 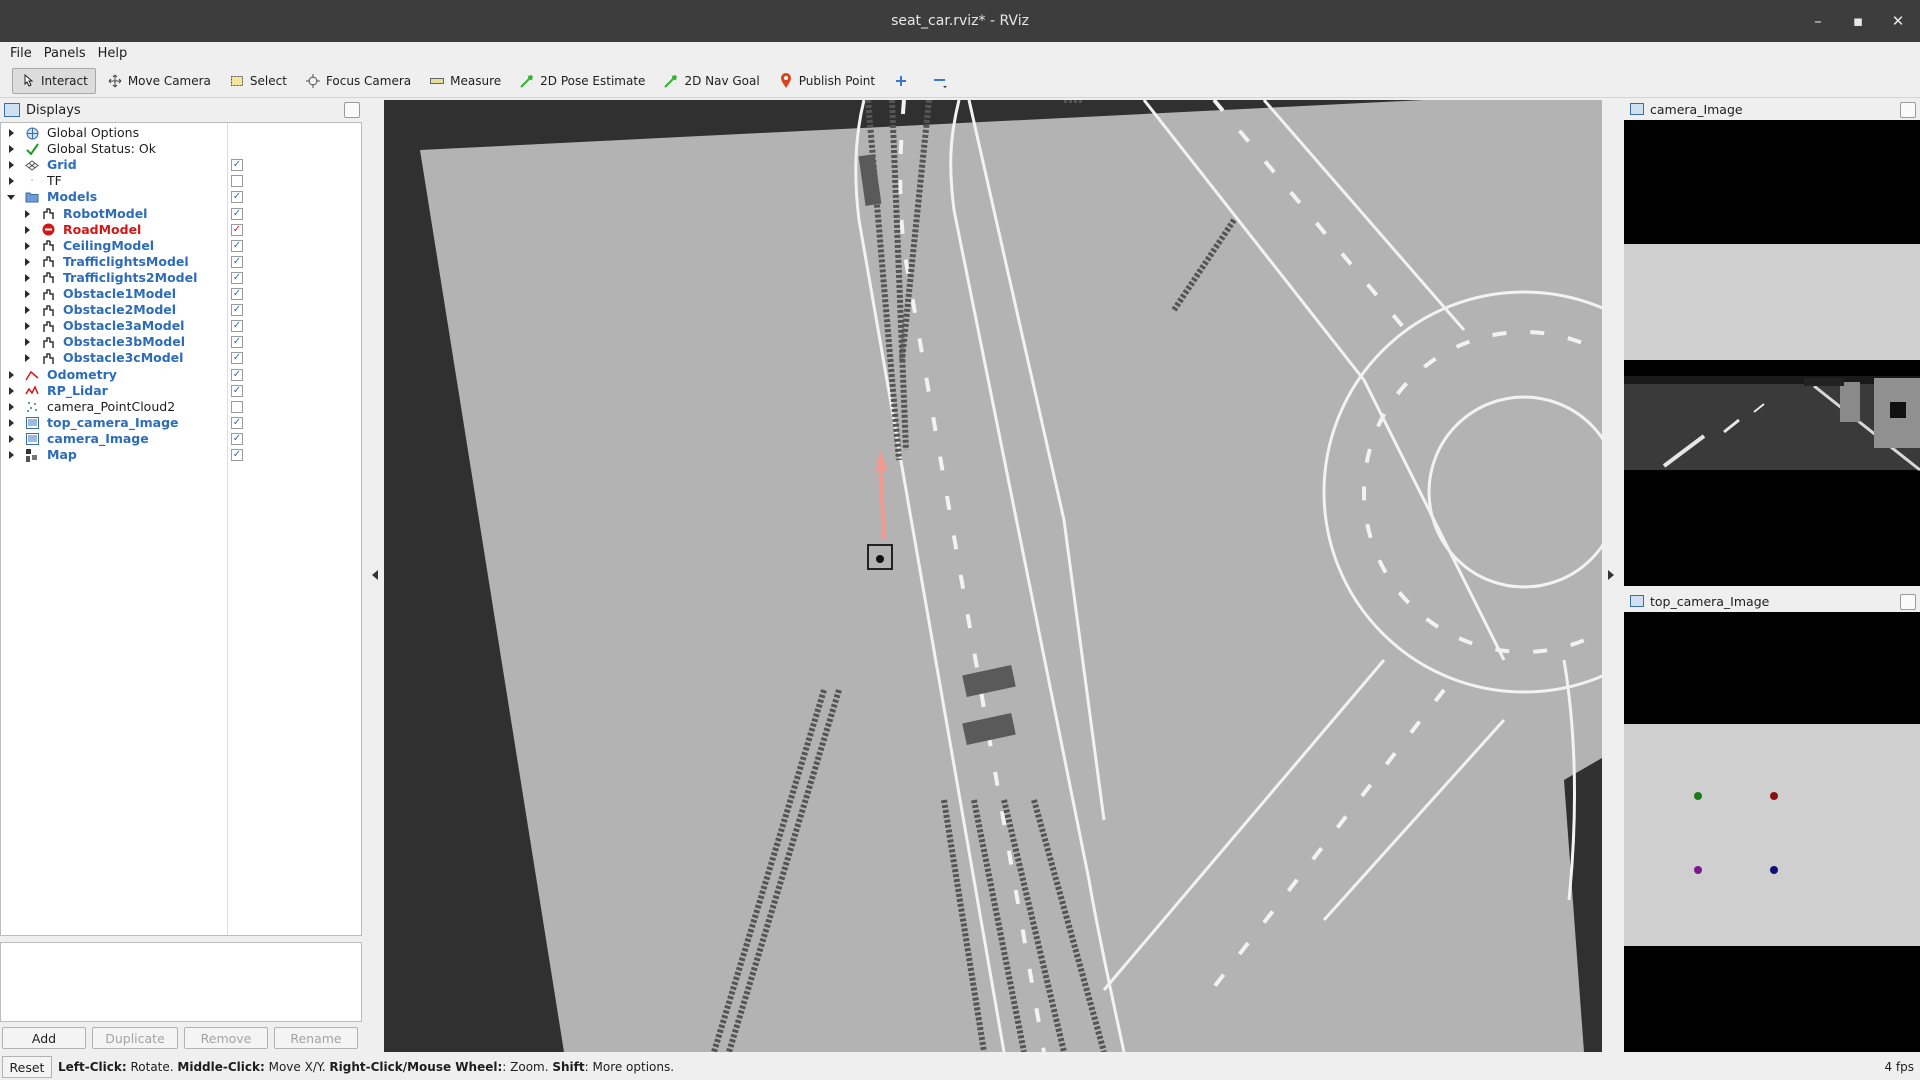 I want to click on top-camera-image-header: top_camera_Image, so click(x=1772, y=601).